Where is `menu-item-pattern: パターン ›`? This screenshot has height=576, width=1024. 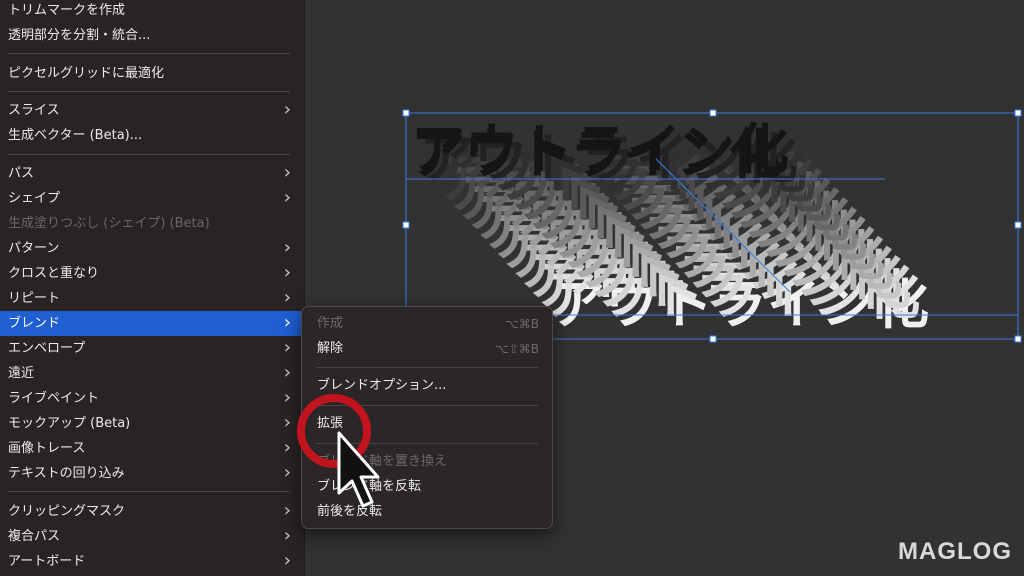 menu-item-pattern: パターン › is located at coordinates (152, 248).